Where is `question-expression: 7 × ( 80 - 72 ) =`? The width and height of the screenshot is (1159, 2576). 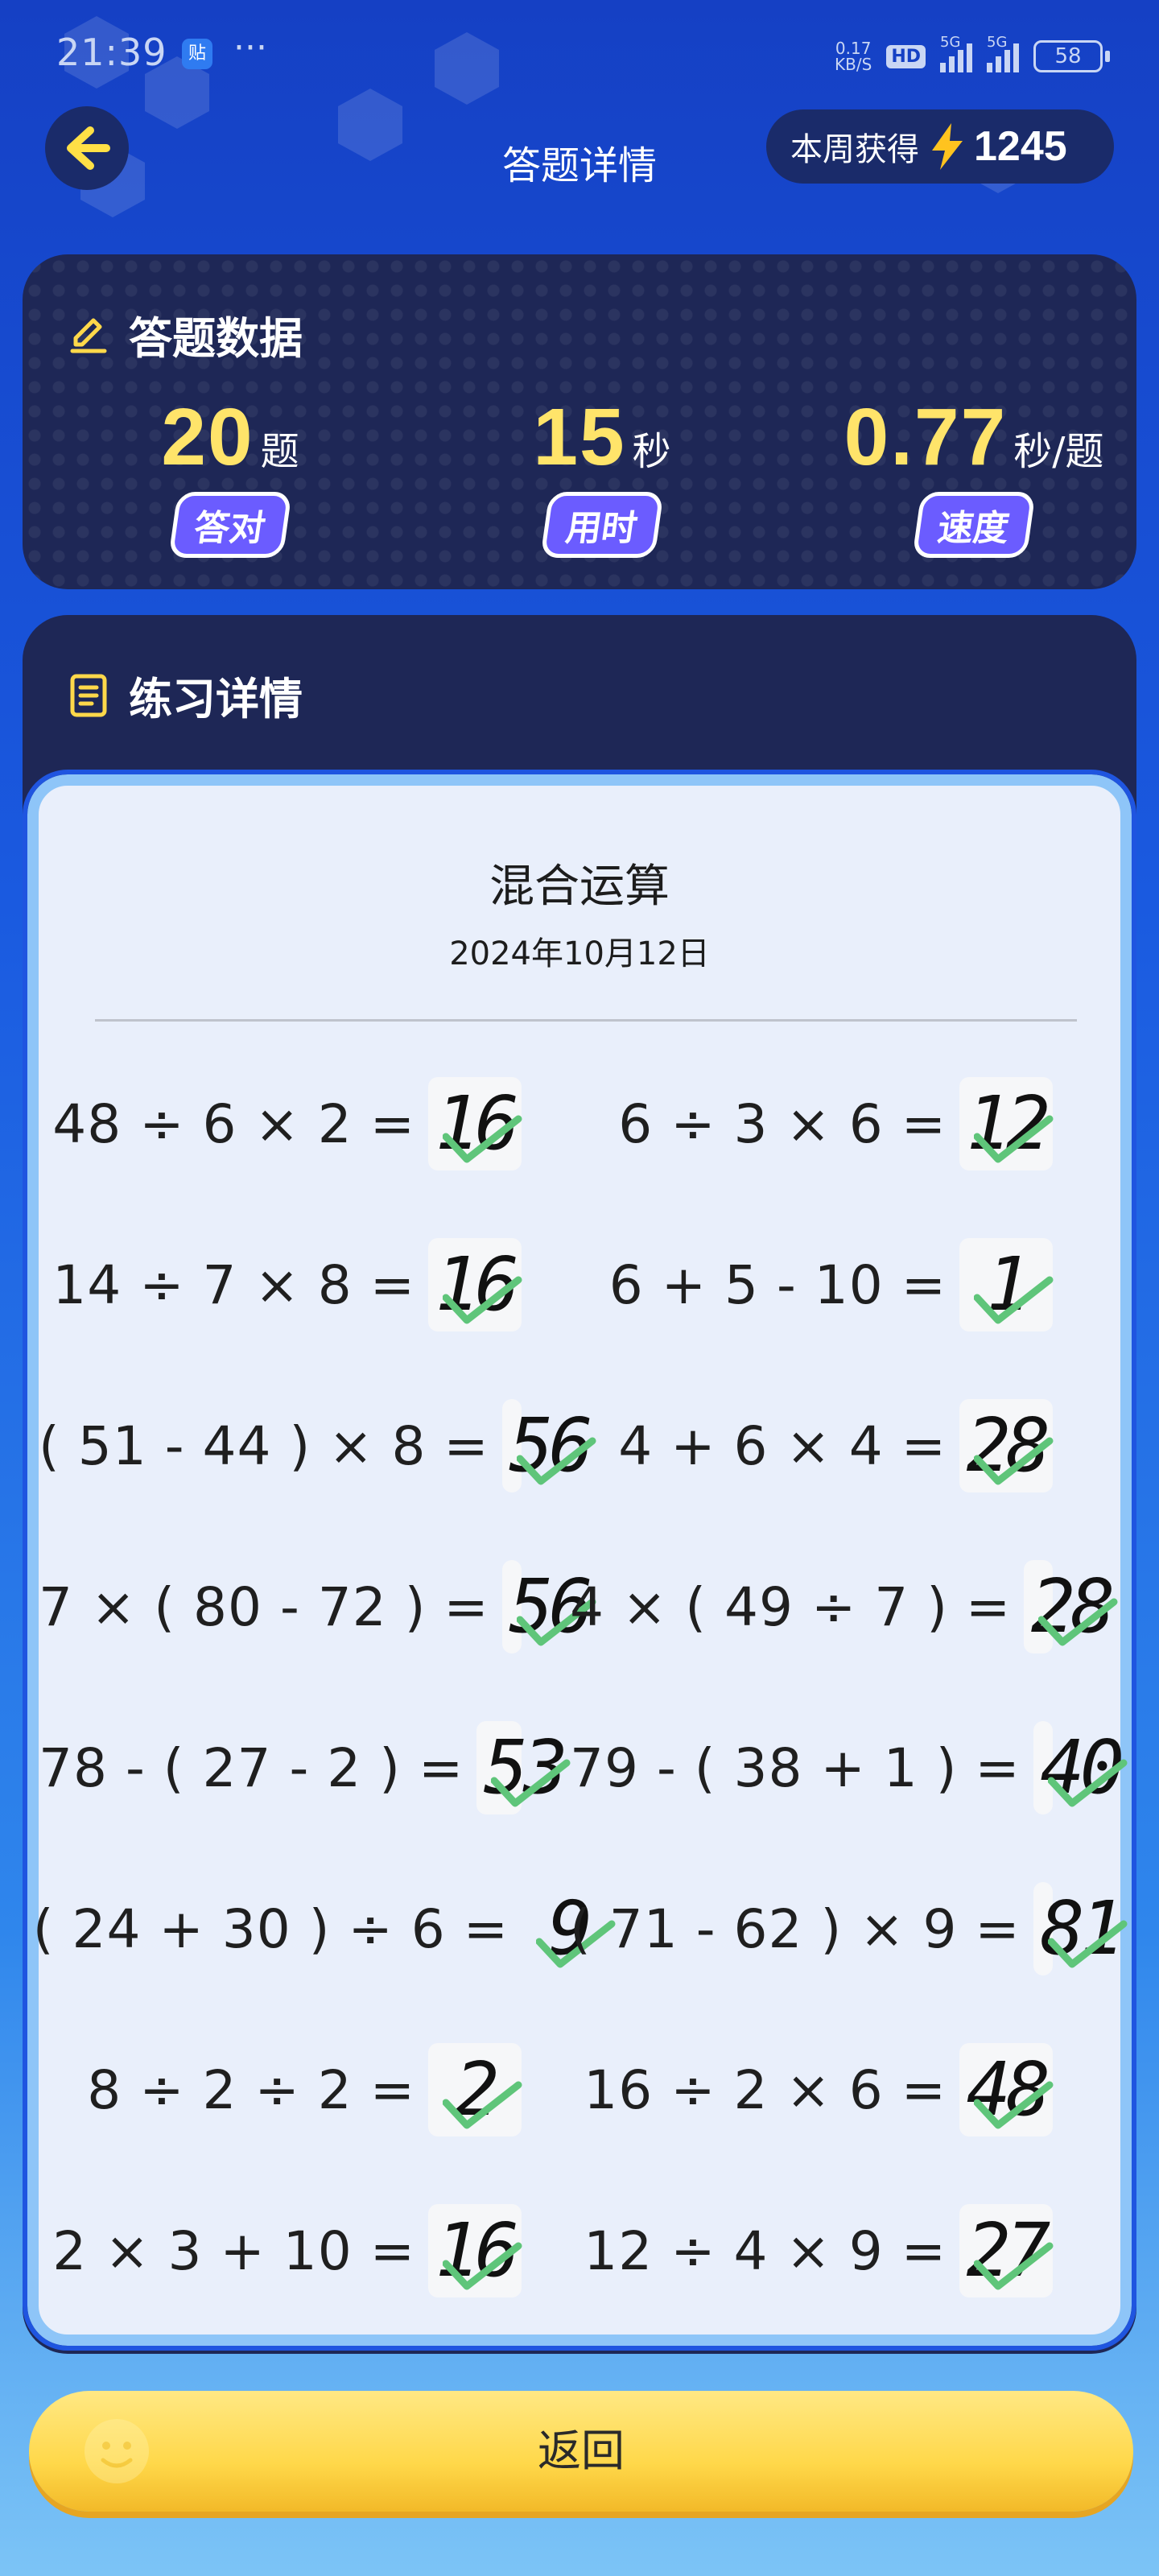 question-expression: 7 × ( 80 - 72 ) = is located at coordinates (264, 1606).